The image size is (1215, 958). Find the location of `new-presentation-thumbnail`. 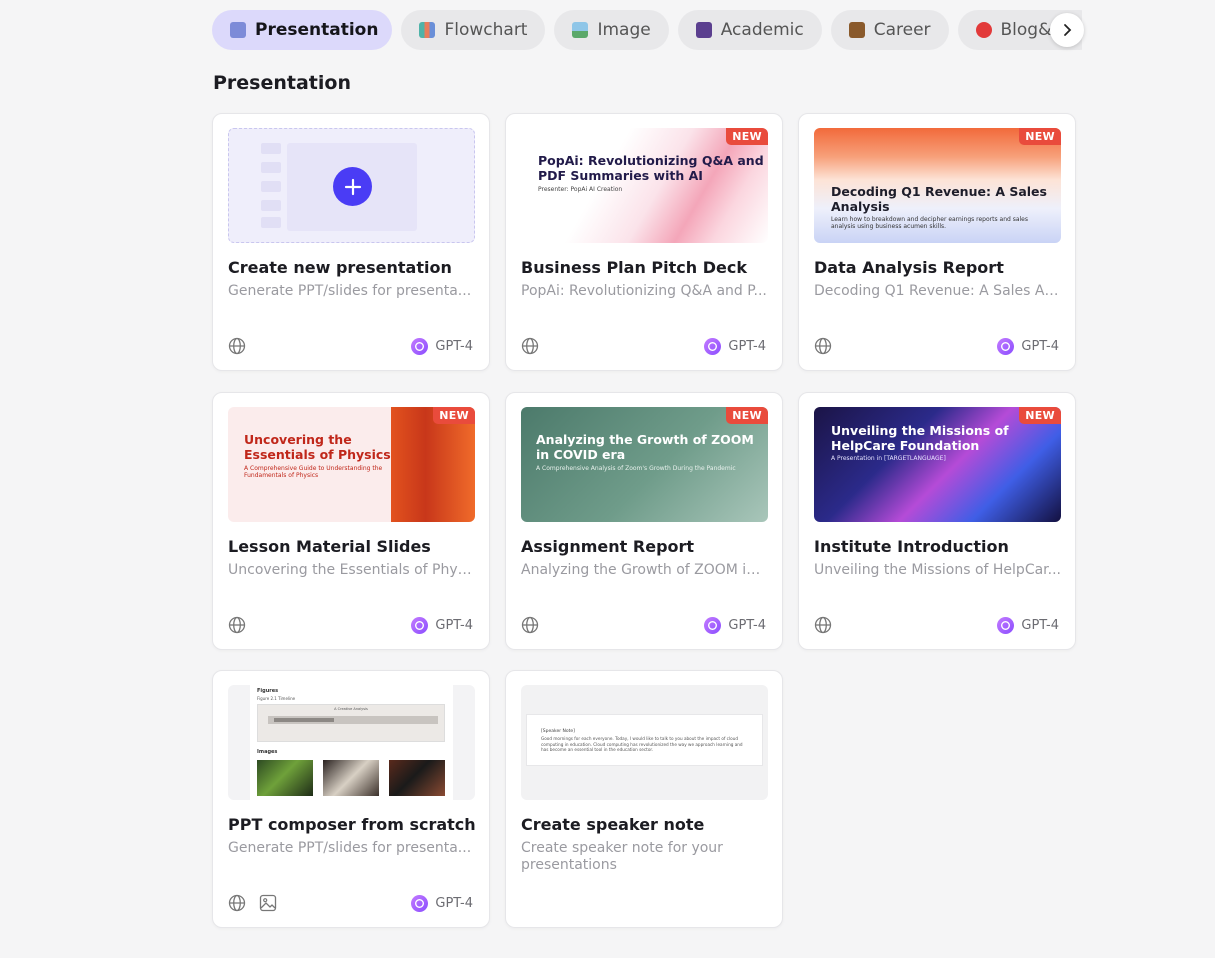

new-presentation-thumbnail is located at coordinates (351, 185).